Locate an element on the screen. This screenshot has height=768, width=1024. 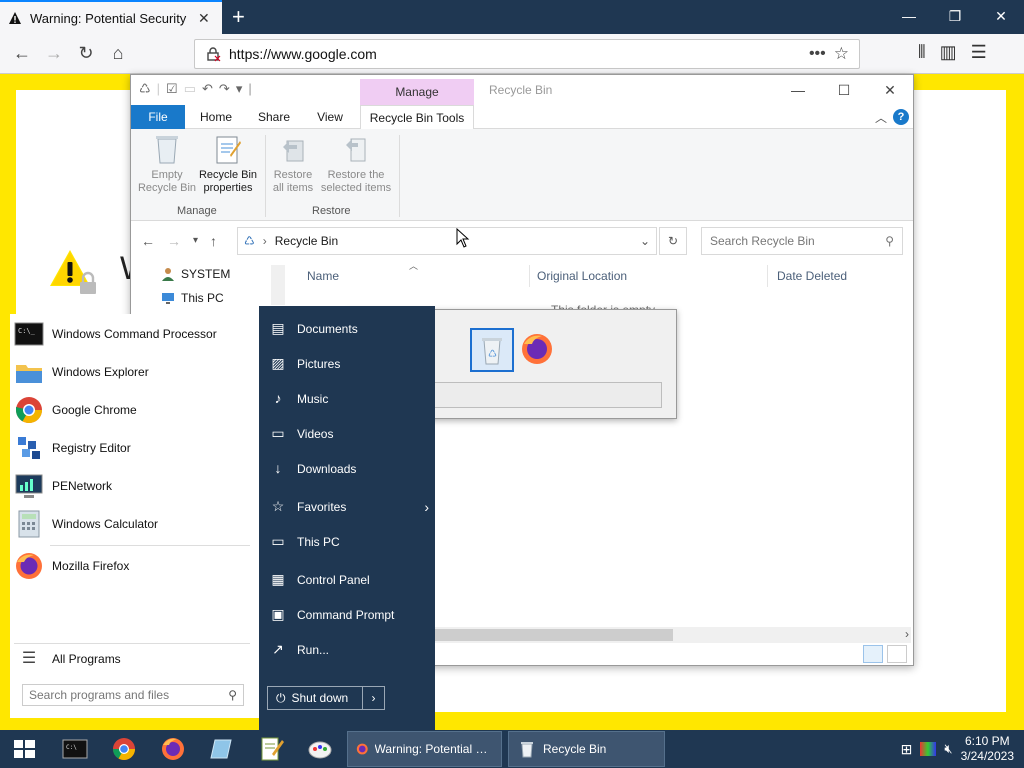
sidebar-icon: ▥ is located at coordinates (948, 52).